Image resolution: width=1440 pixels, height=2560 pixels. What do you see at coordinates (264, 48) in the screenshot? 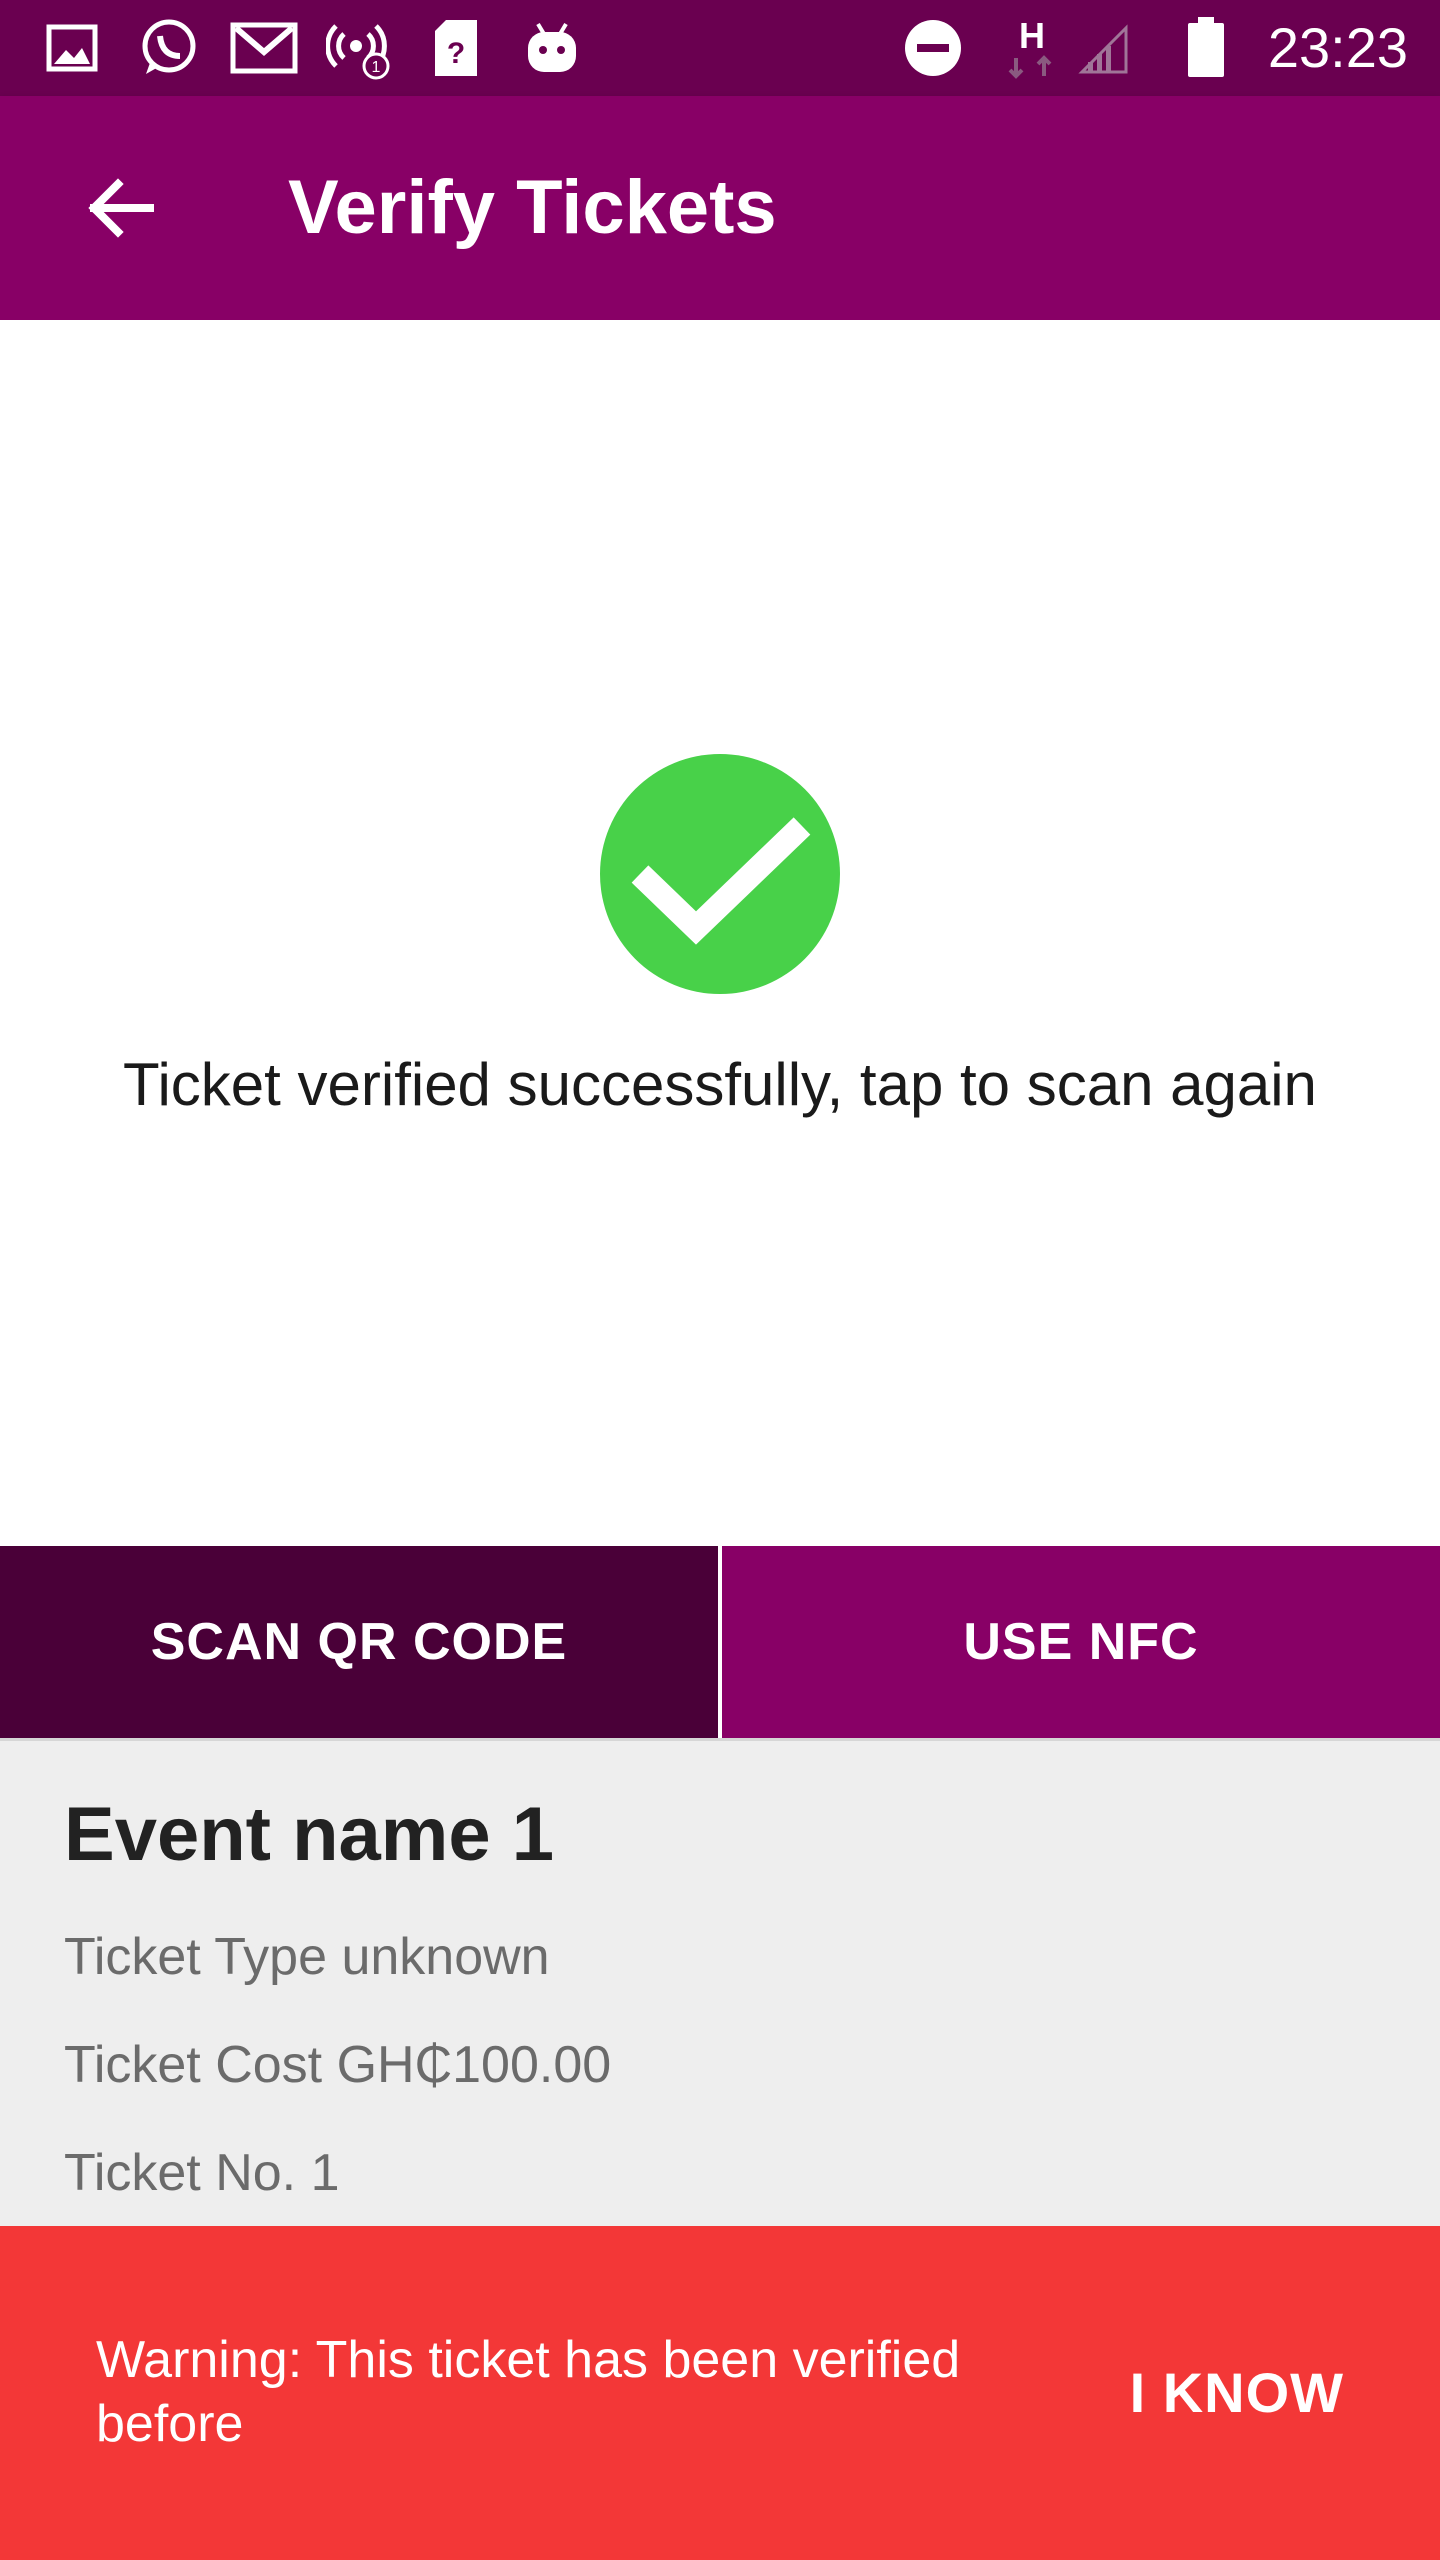
I see `gmail-icon` at bounding box center [264, 48].